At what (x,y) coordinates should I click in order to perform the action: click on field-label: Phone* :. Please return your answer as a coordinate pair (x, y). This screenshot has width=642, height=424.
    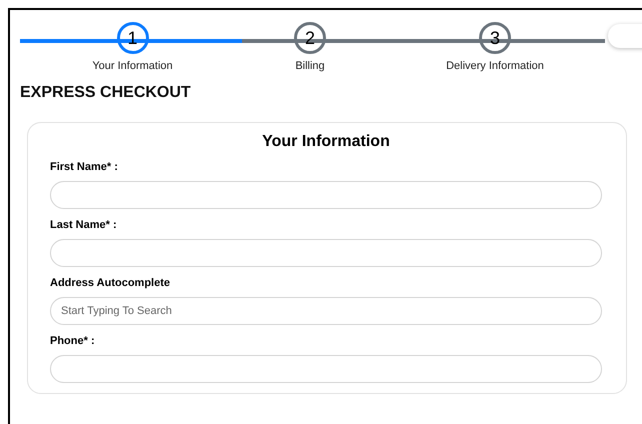
    Looking at the image, I should click on (73, 341).